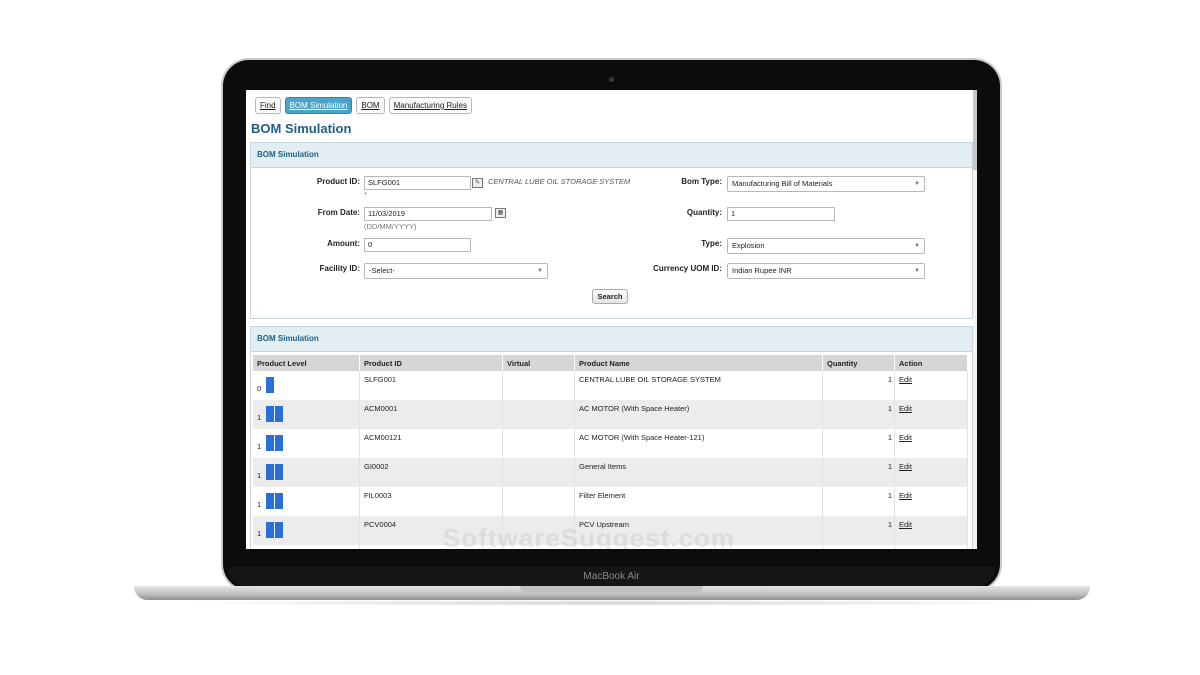 The width and height of the screenshot is (1200, 675). Describe the element at coordinates (301, 128) in the screenshot. I see `page-title: BOM Simulation` at that location.